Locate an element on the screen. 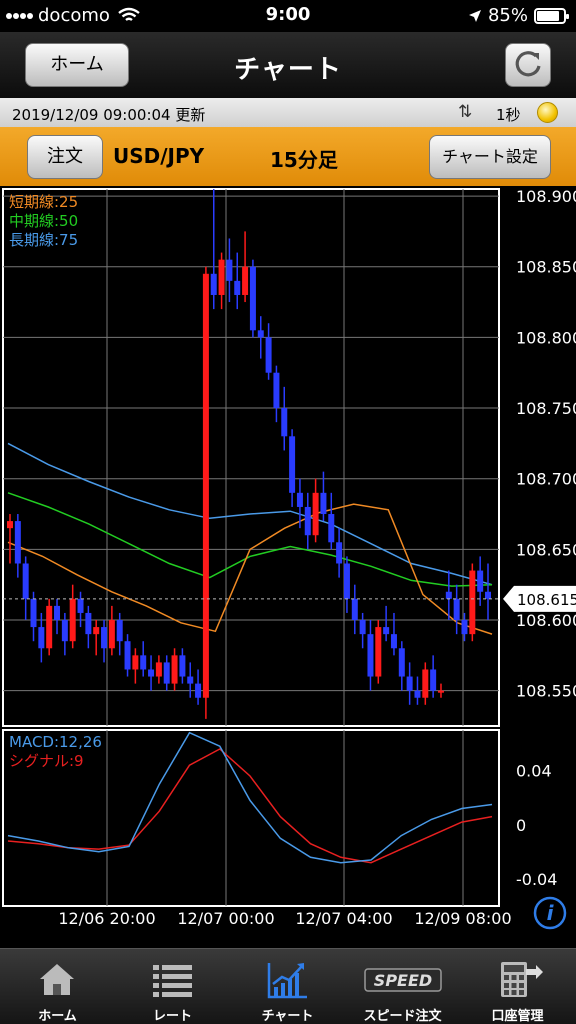 The width and height of the screenshot is (576, 1024). battery-percent: 85% is located at coordinates (507, 15).